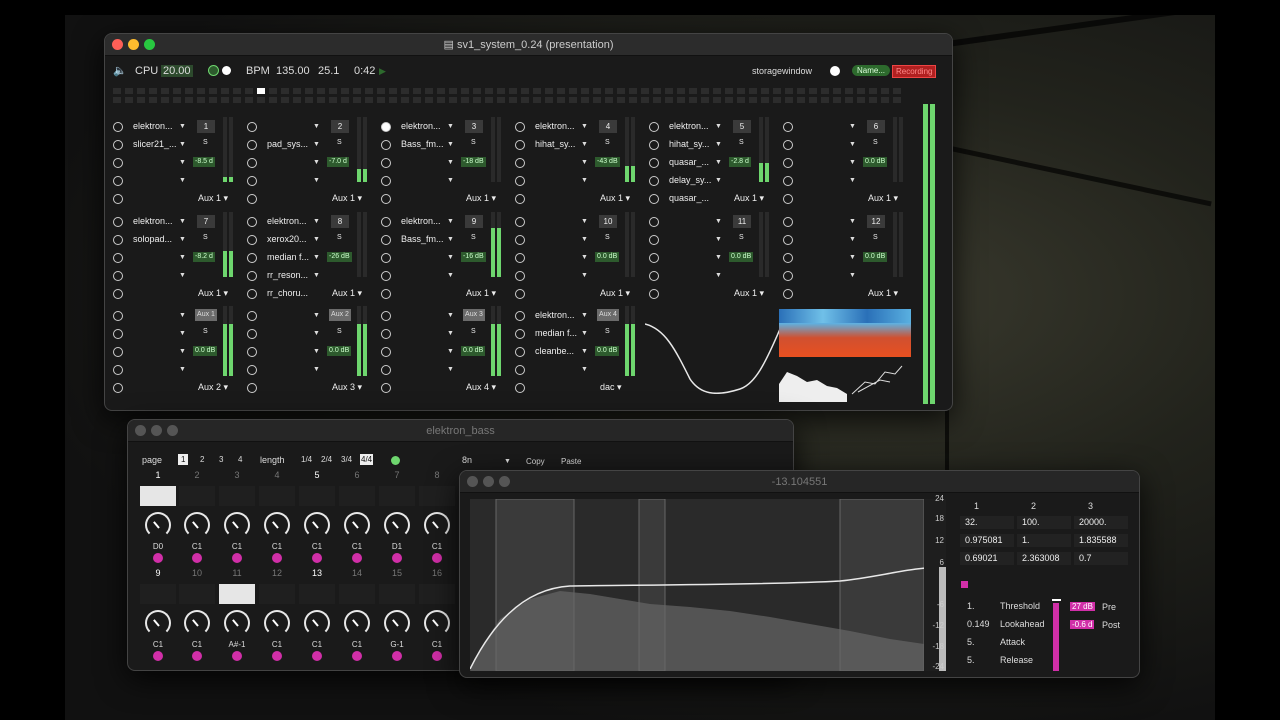  Describe the element at coordinates (488, 481) in the screenshot. I see `minimize-button` at that location.